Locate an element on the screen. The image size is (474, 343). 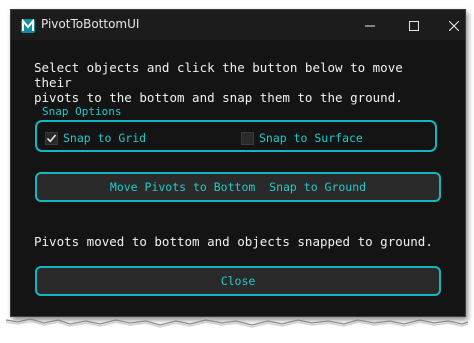
move-pivots-button: Move Pivots to Bottom Snap to Ground is located at coordinates (238, 187).